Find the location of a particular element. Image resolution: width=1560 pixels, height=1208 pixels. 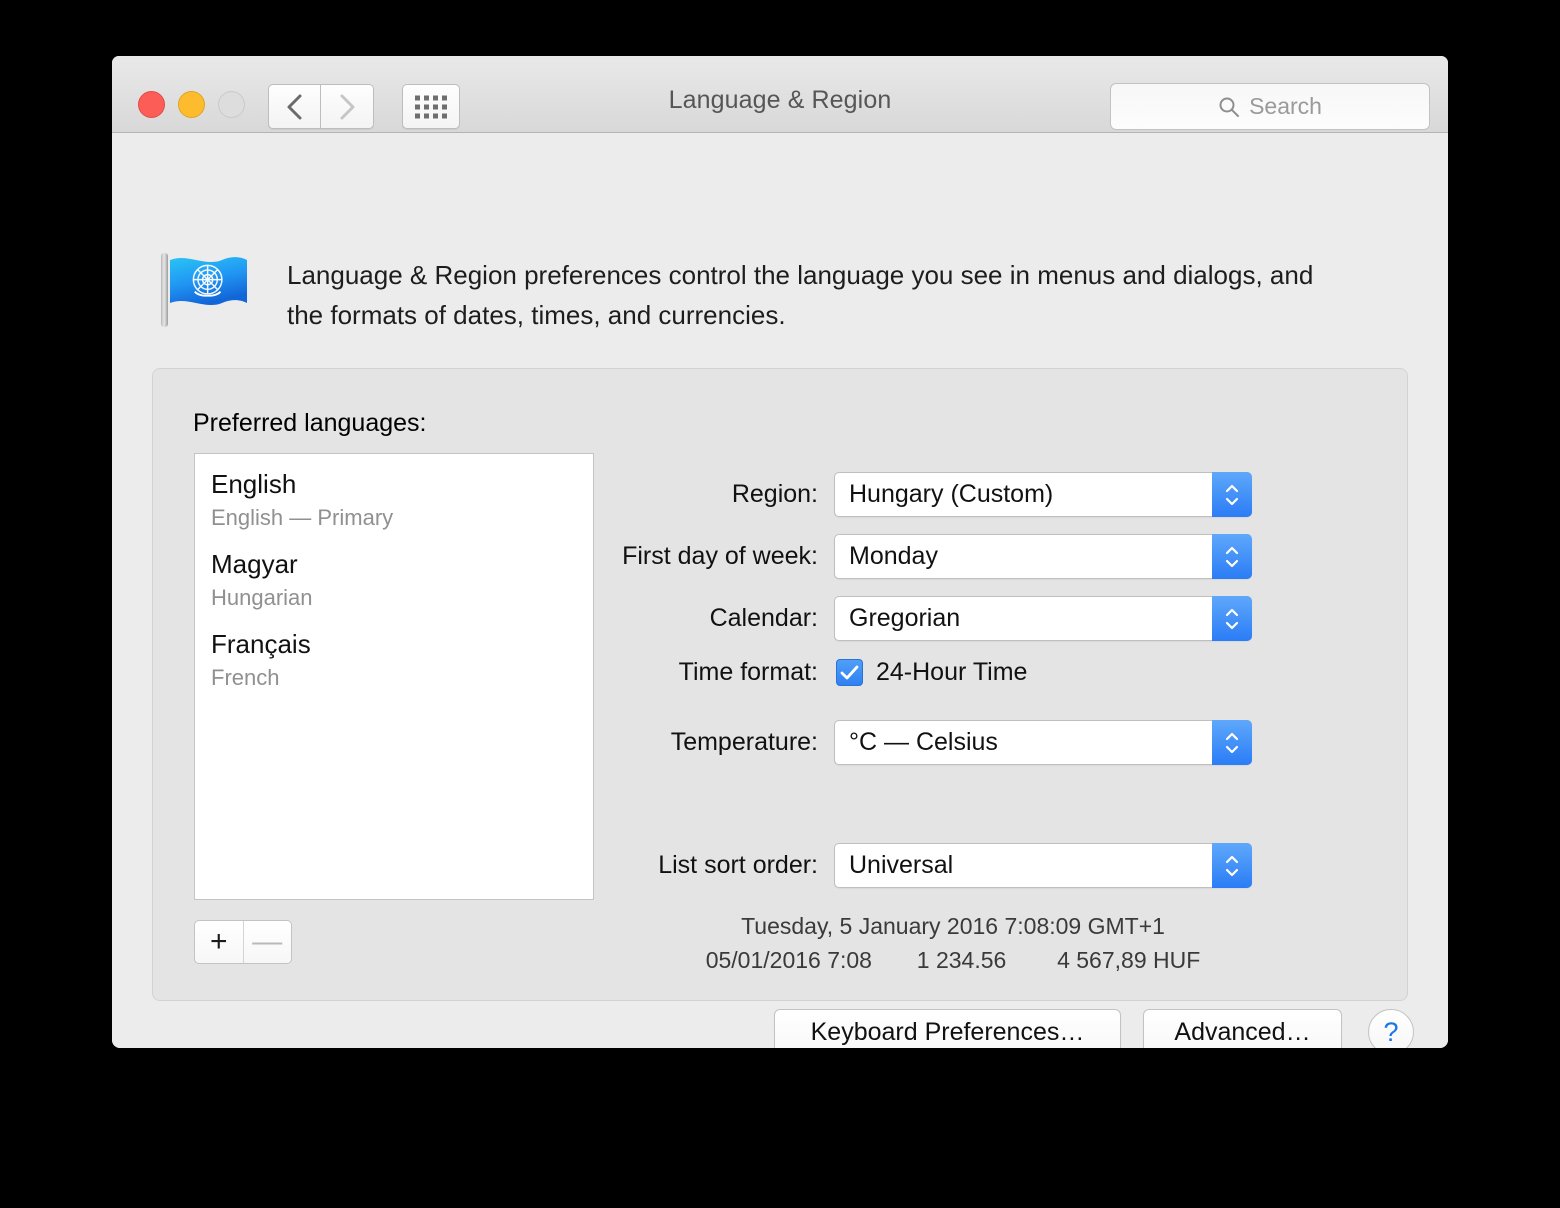

help-button: ? is located at coordinates (1391, 1028).